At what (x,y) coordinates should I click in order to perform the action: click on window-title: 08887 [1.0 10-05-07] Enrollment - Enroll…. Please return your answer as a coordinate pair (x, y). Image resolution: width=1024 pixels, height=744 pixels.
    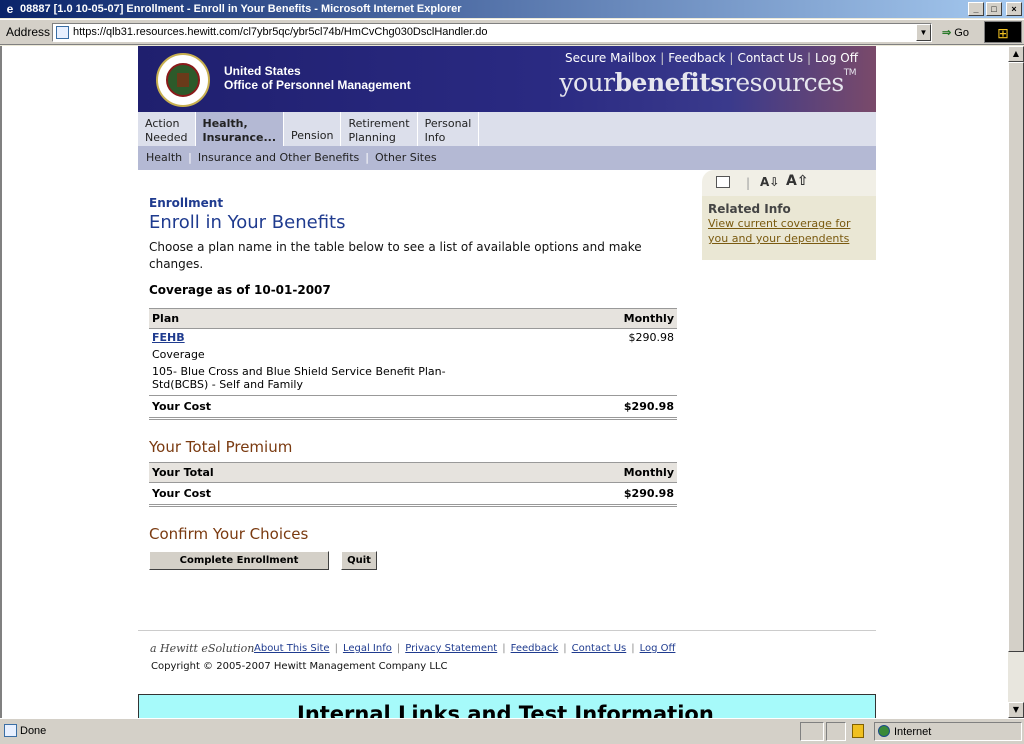
    Looking at the image, I should click on (241, 9).